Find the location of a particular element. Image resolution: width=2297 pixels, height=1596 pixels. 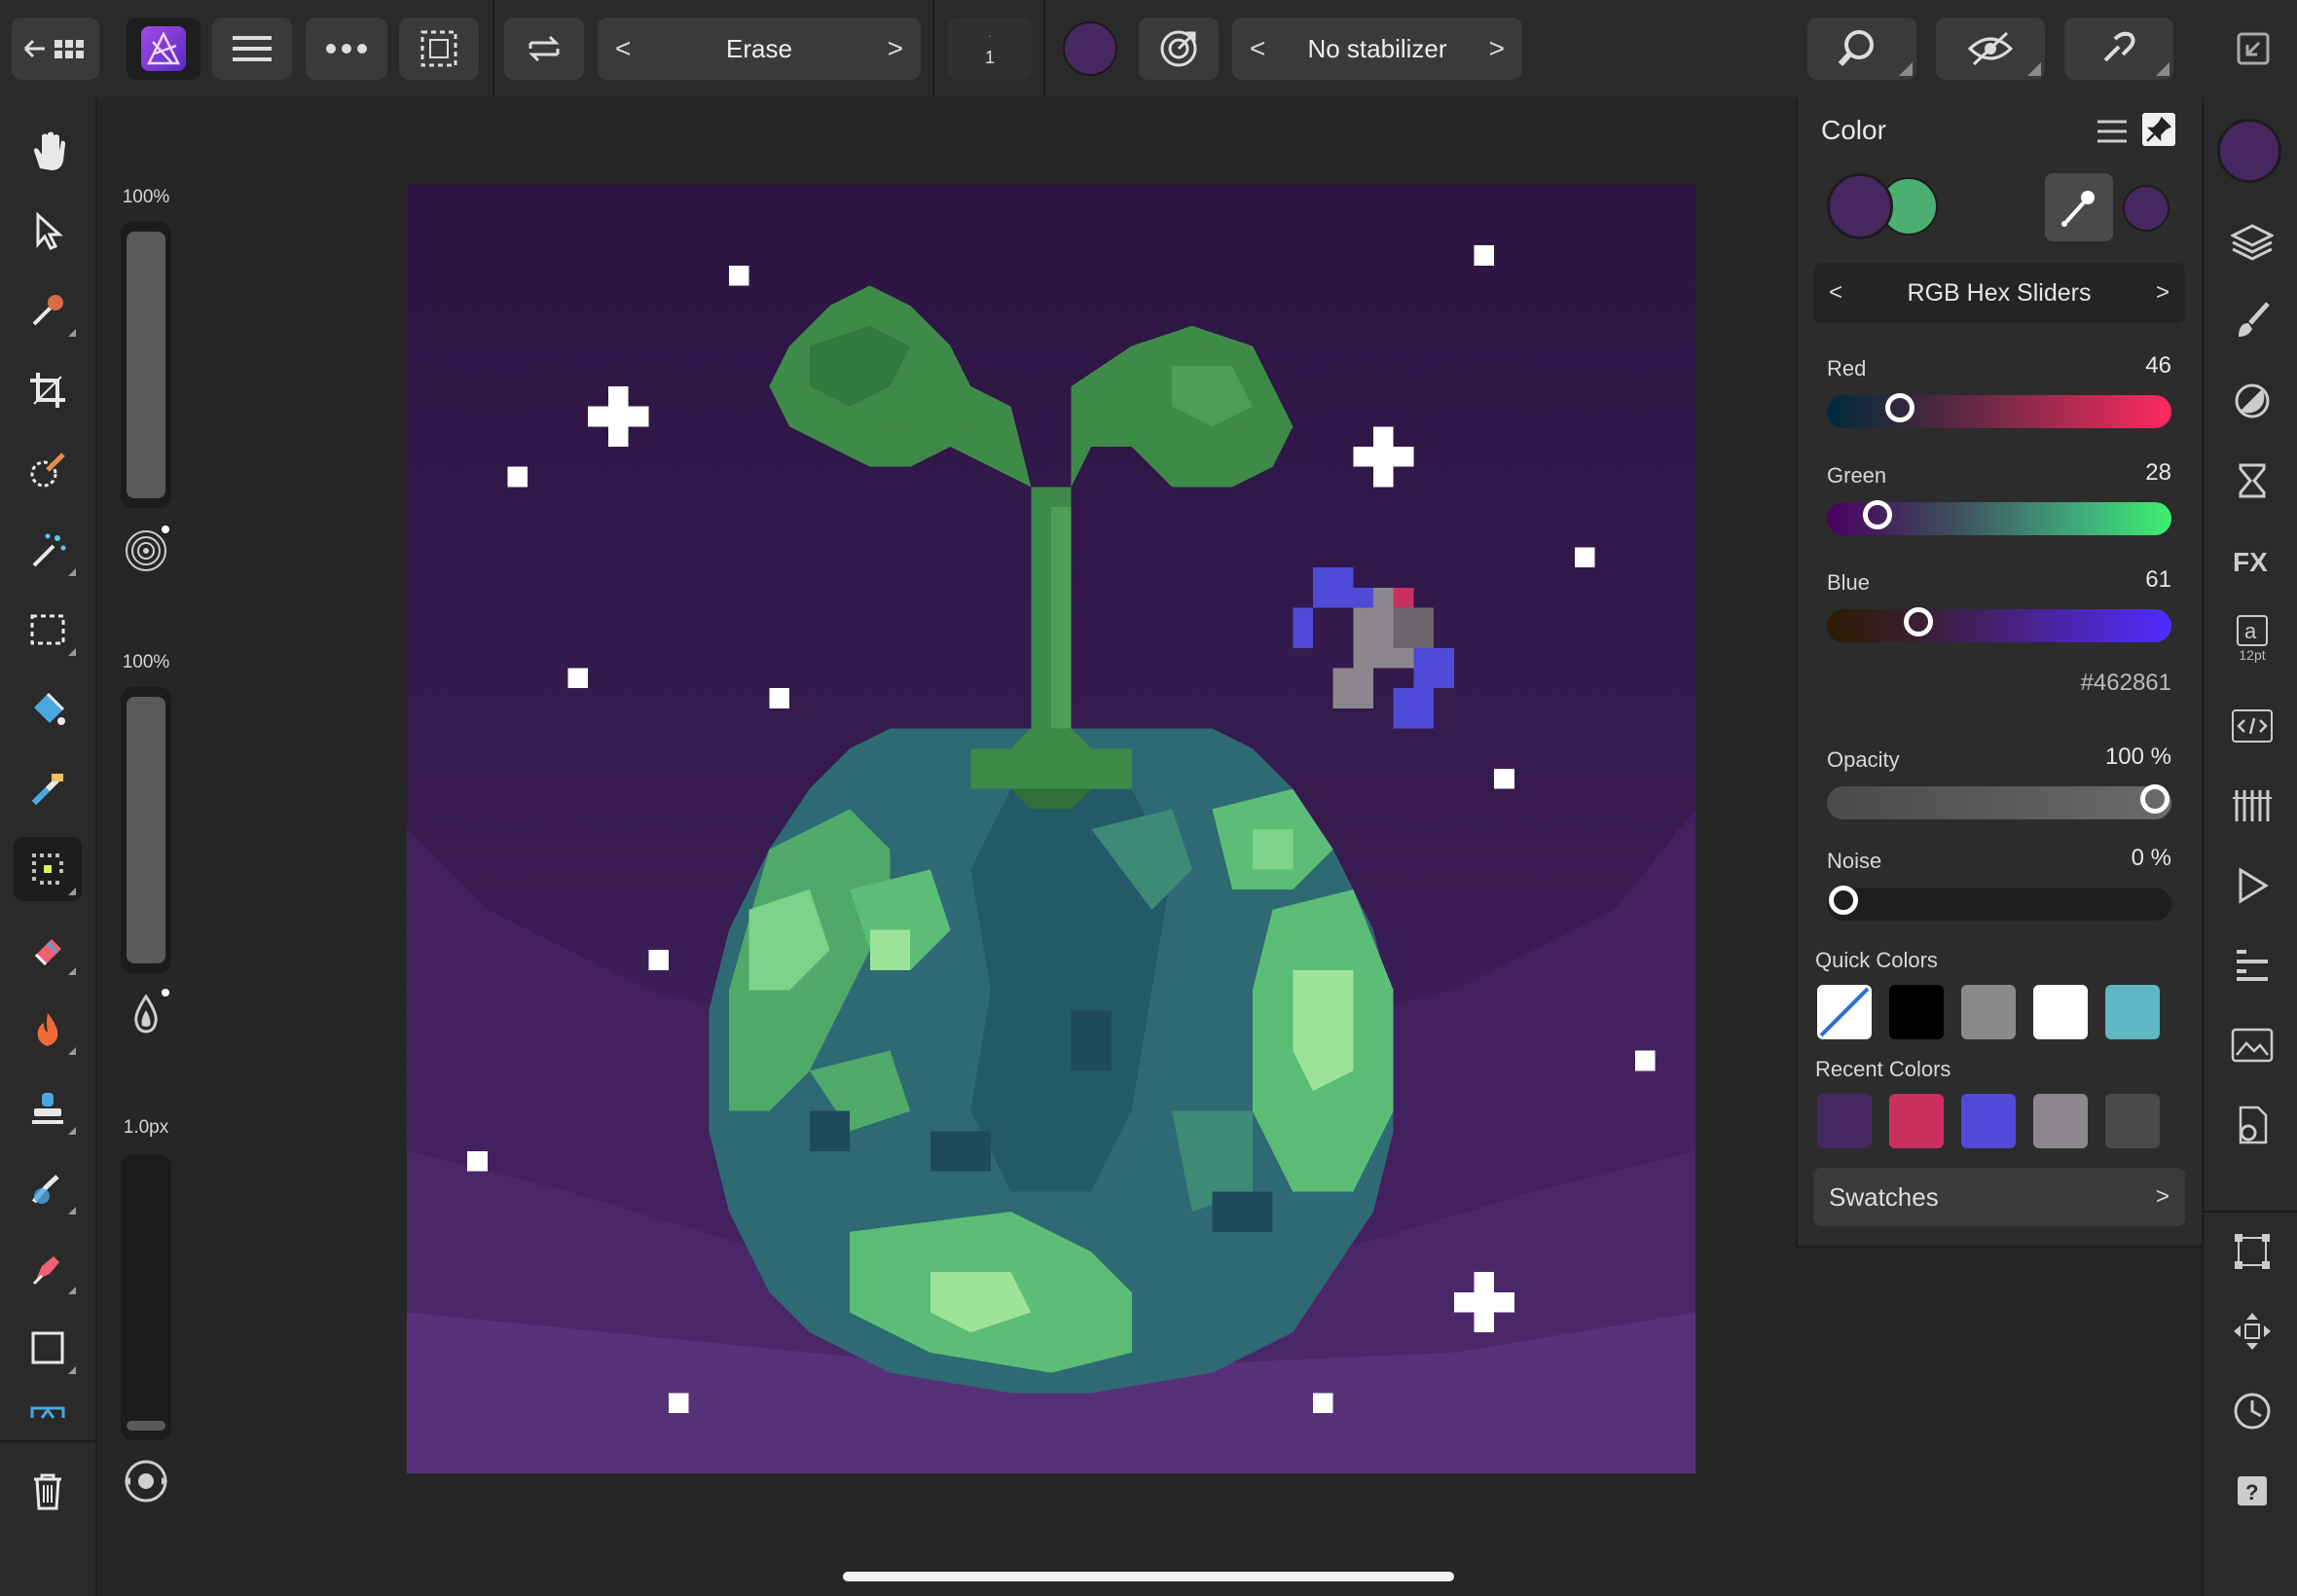

brush-options-icon is located at coordinates (147, 1485).